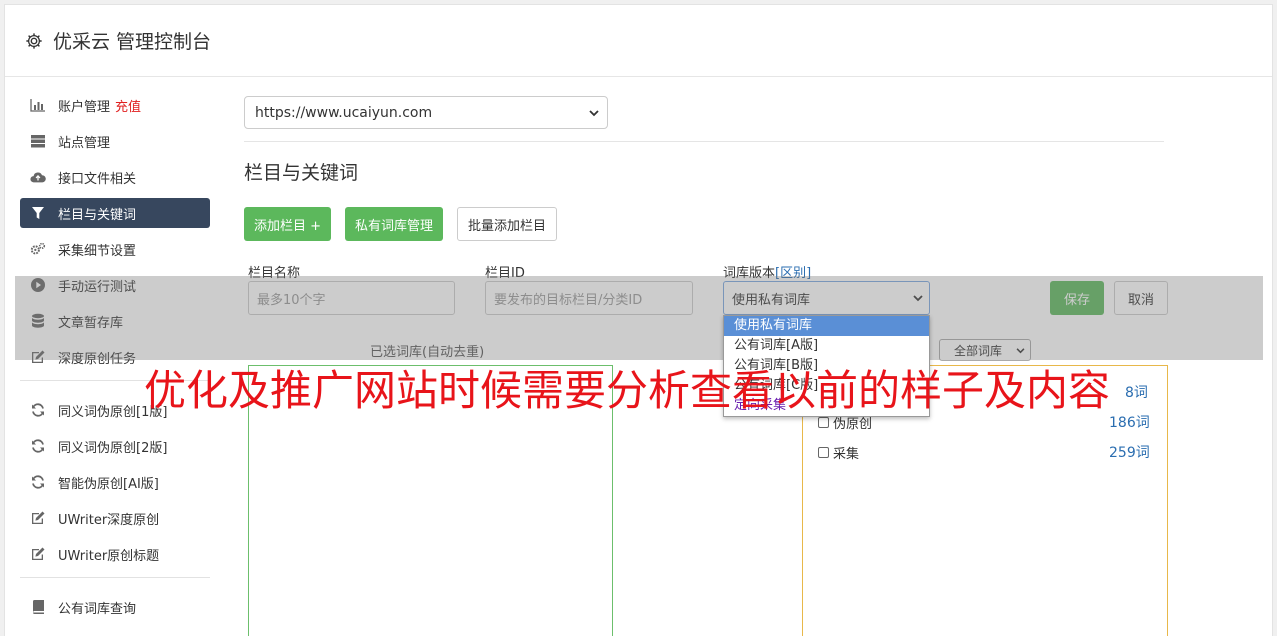  What do you see at coordinates (97, 215) in the screenshot?
I see `sidebar-item-label: 栏目与关键词` at bounding box center [97, 215].